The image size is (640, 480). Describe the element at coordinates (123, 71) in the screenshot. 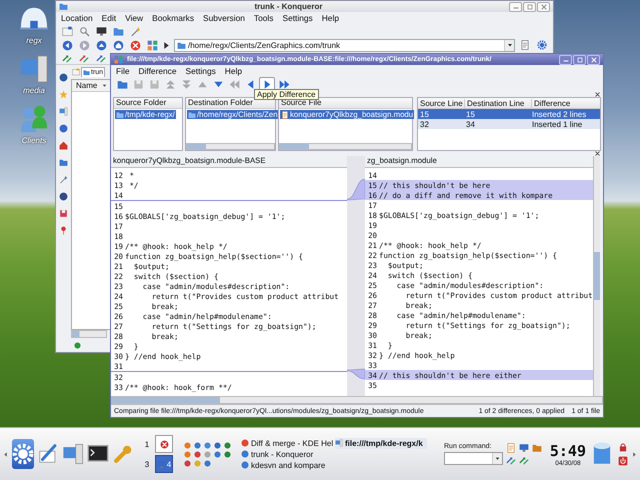

I see `menu-item: File` at that location.